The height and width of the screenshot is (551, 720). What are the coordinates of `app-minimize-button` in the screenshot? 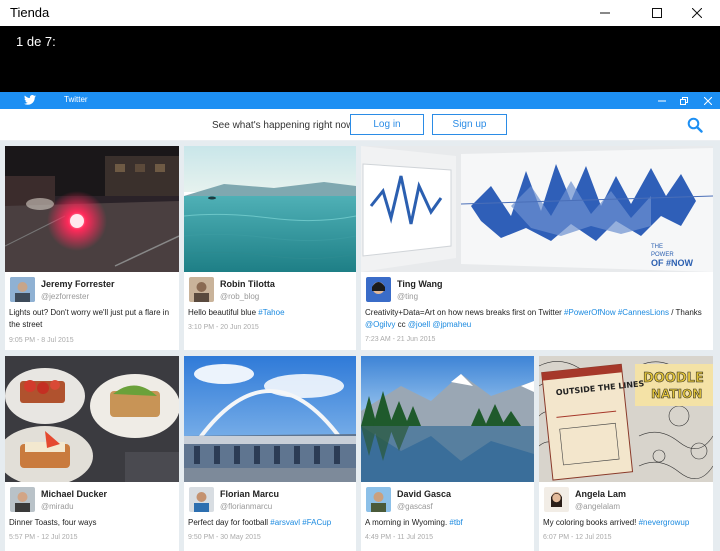 It's located at (662, 100).